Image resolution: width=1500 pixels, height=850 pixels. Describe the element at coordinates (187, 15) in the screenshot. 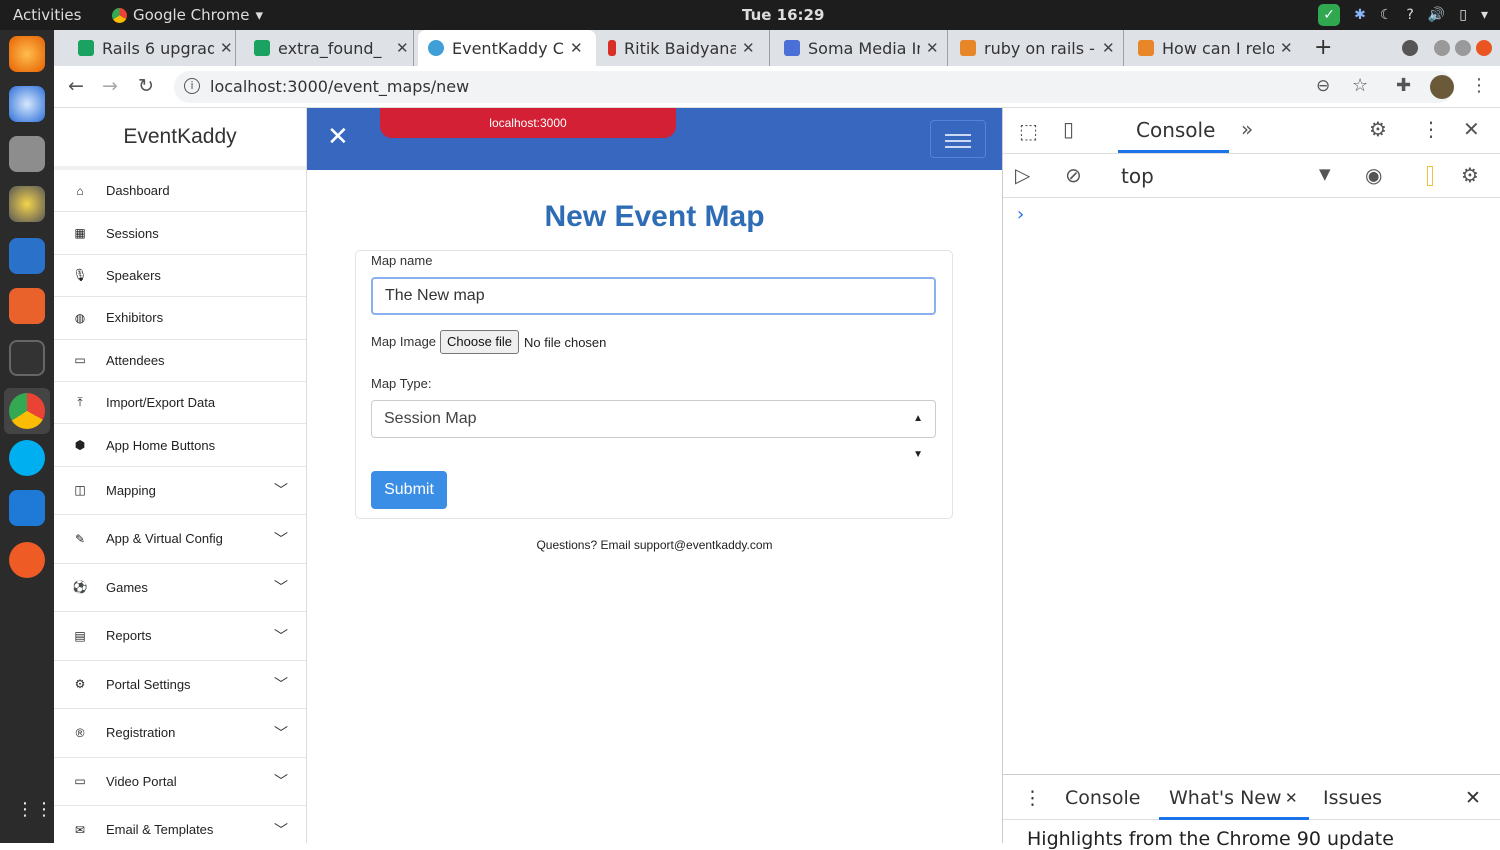

I see `app-menu: Google Chrome ▾` at that location.